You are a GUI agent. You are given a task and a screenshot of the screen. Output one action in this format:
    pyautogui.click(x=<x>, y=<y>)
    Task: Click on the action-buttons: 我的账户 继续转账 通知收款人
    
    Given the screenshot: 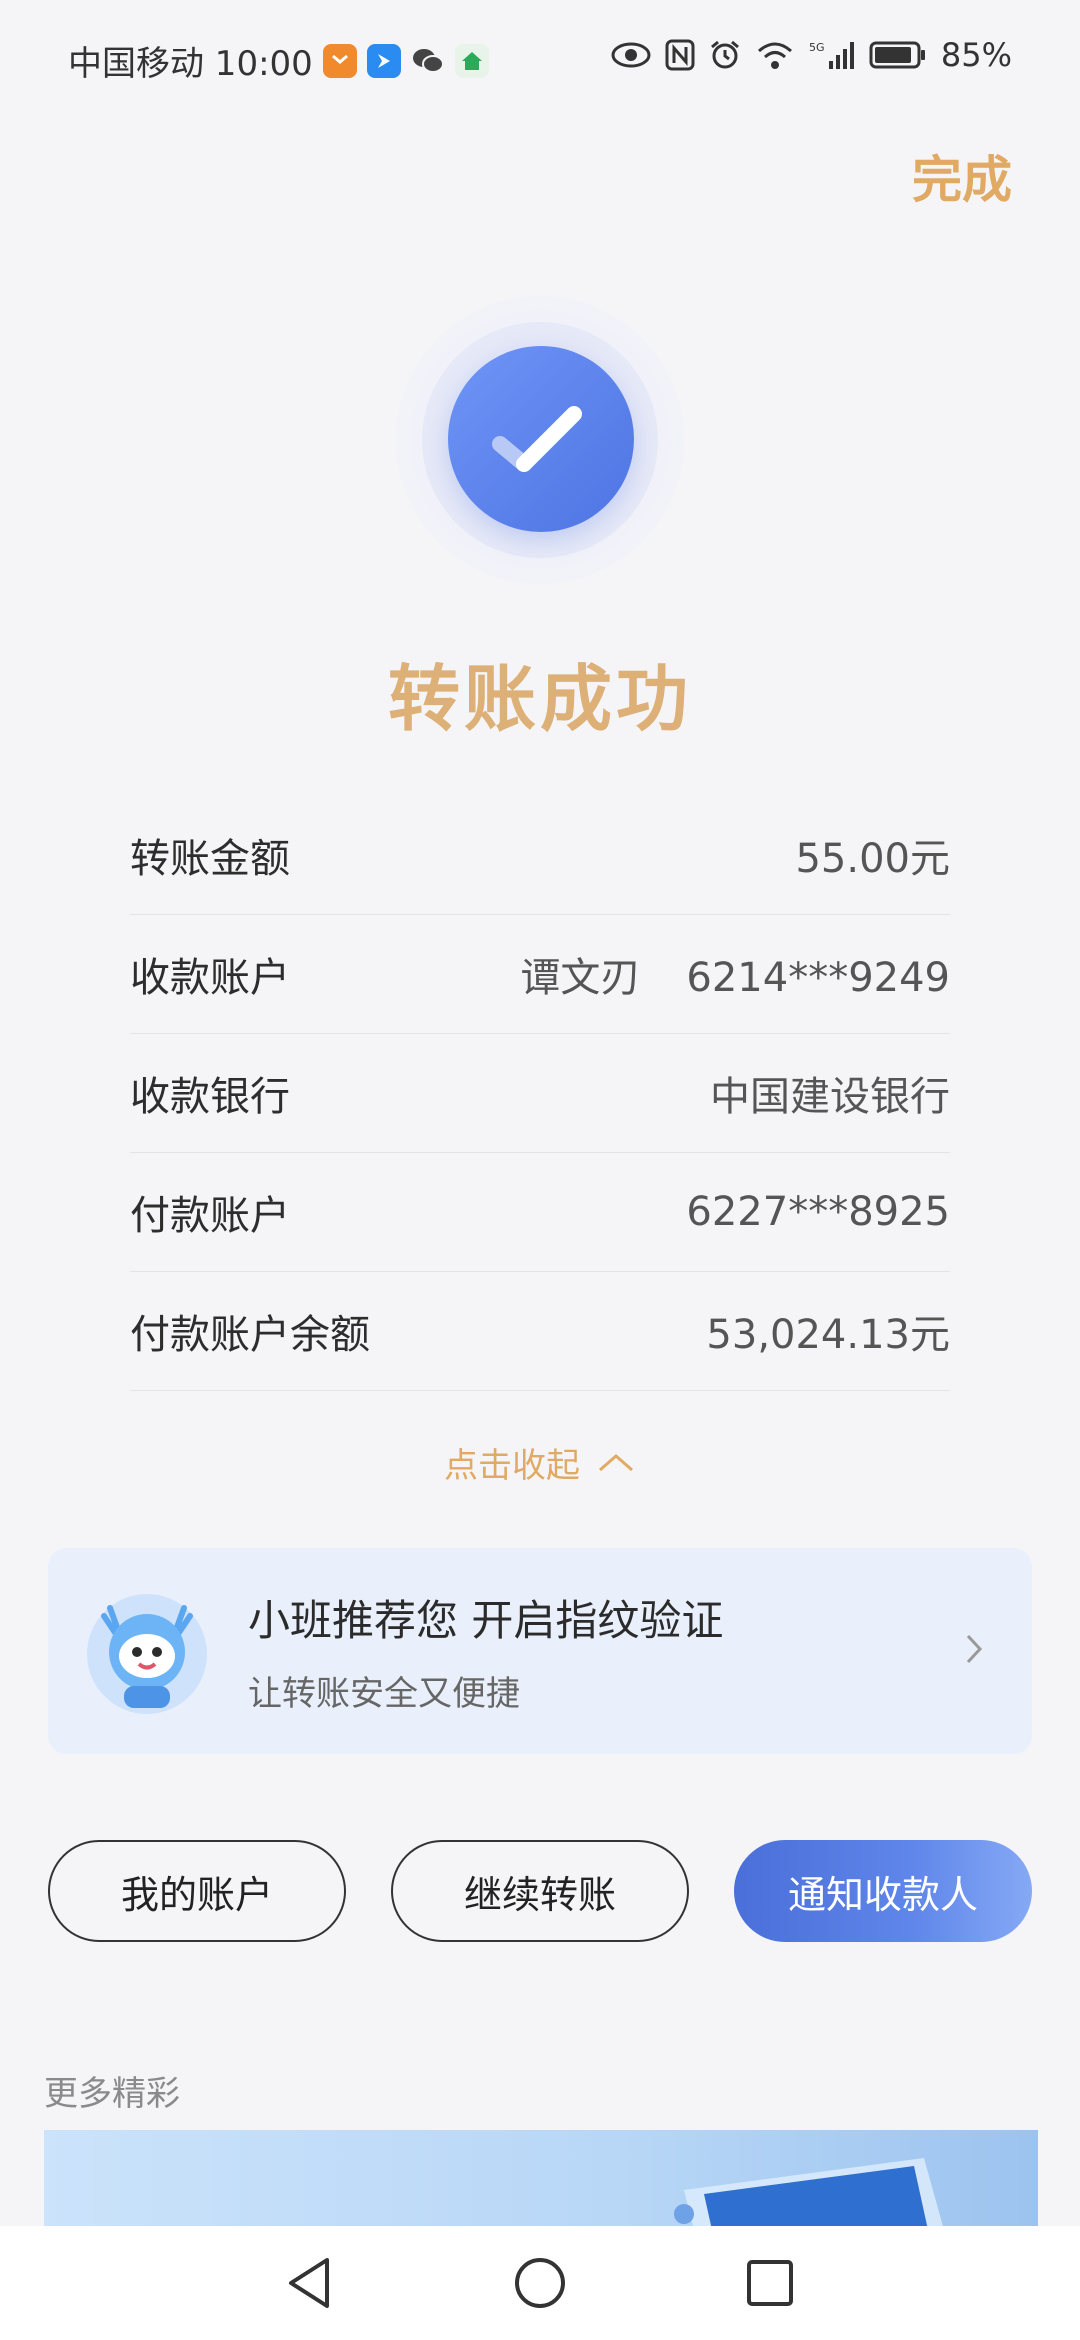 What is the action you would take?
    pyautogui.click(x=540, y=1891)
    